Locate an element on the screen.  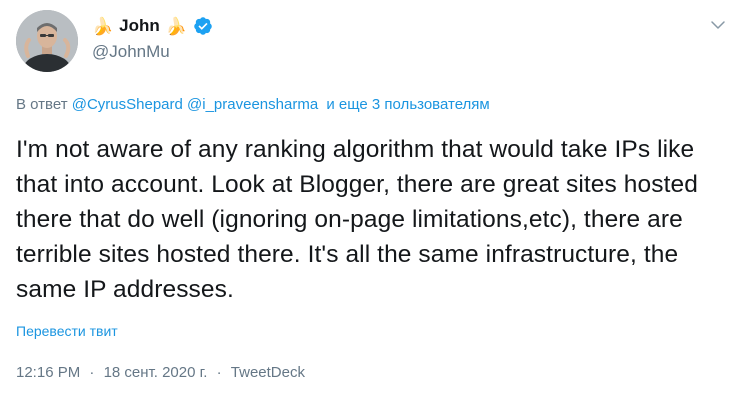
reply-mention-link: @i_praveensharma is located at coordinates (252, 104).